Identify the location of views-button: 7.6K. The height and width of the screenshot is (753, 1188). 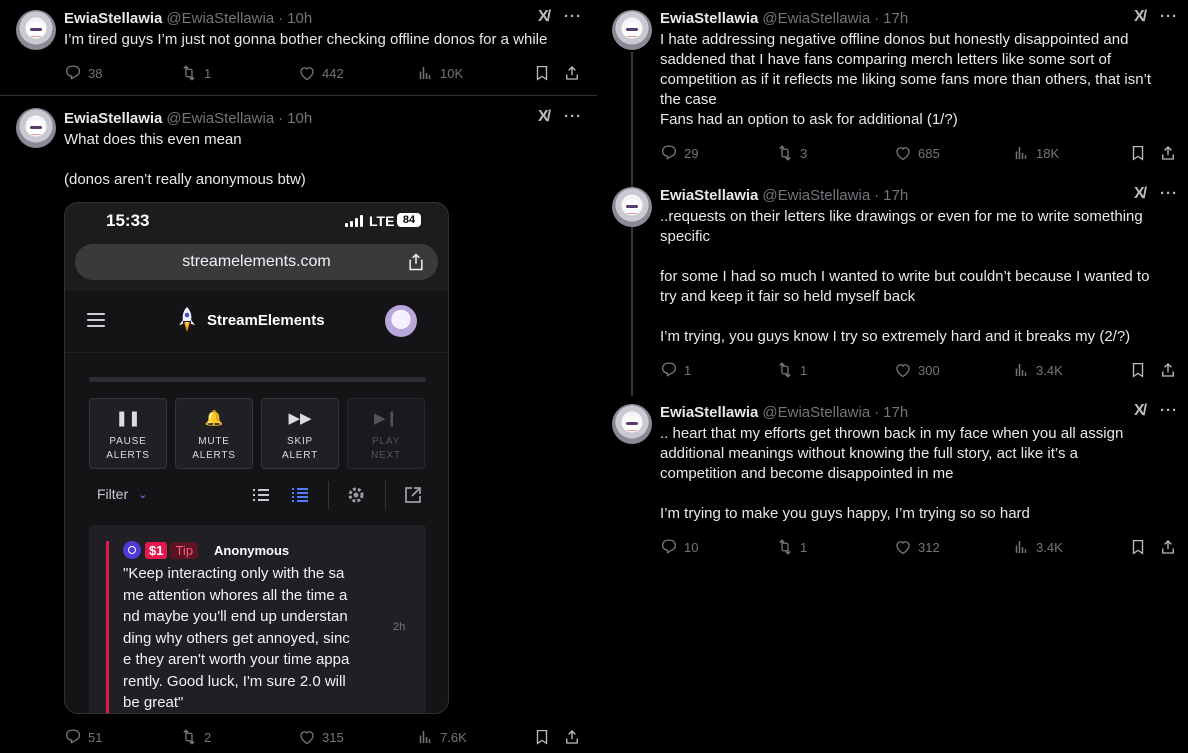
(441, 737).